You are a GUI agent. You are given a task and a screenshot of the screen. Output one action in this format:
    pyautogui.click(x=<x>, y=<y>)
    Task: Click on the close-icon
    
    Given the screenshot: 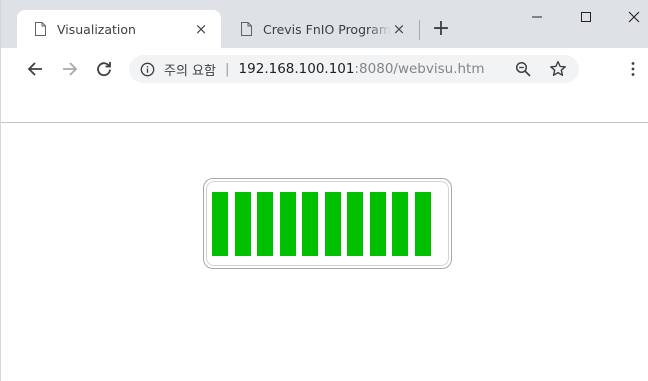 What is the action you would take?
    pyautogui.click(x=634, y=17)
    